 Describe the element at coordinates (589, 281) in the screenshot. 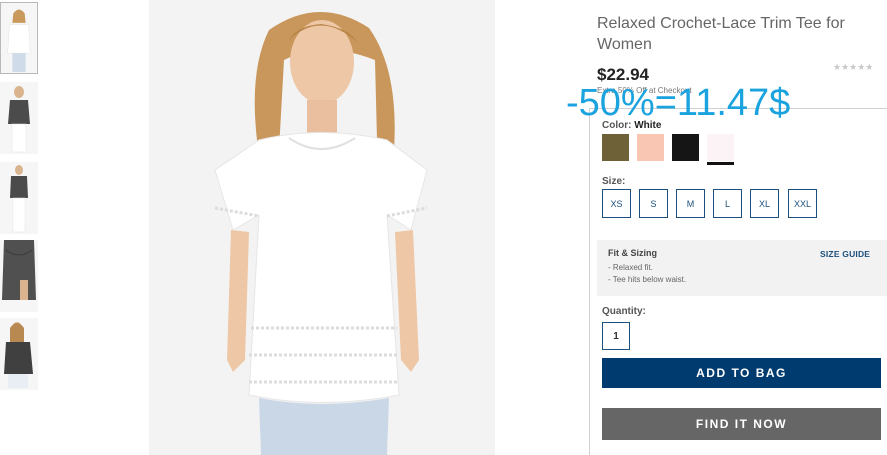

I see `panel-left-border` at that location.